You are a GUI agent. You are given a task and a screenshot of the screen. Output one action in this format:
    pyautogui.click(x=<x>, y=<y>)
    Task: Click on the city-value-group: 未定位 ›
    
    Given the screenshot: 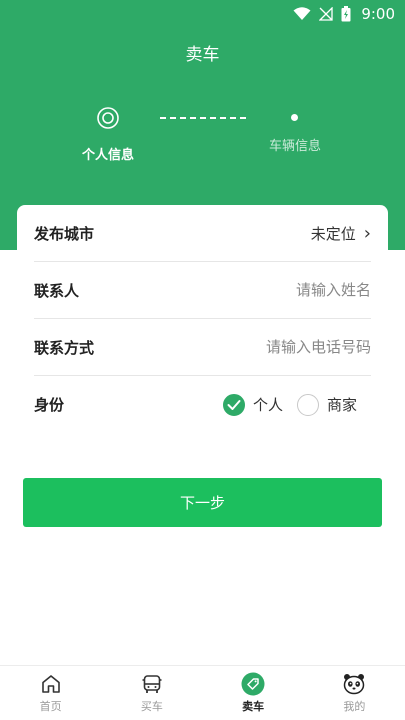 What is the action you would take?
    pyautogui.click(x=341, y=233)
    